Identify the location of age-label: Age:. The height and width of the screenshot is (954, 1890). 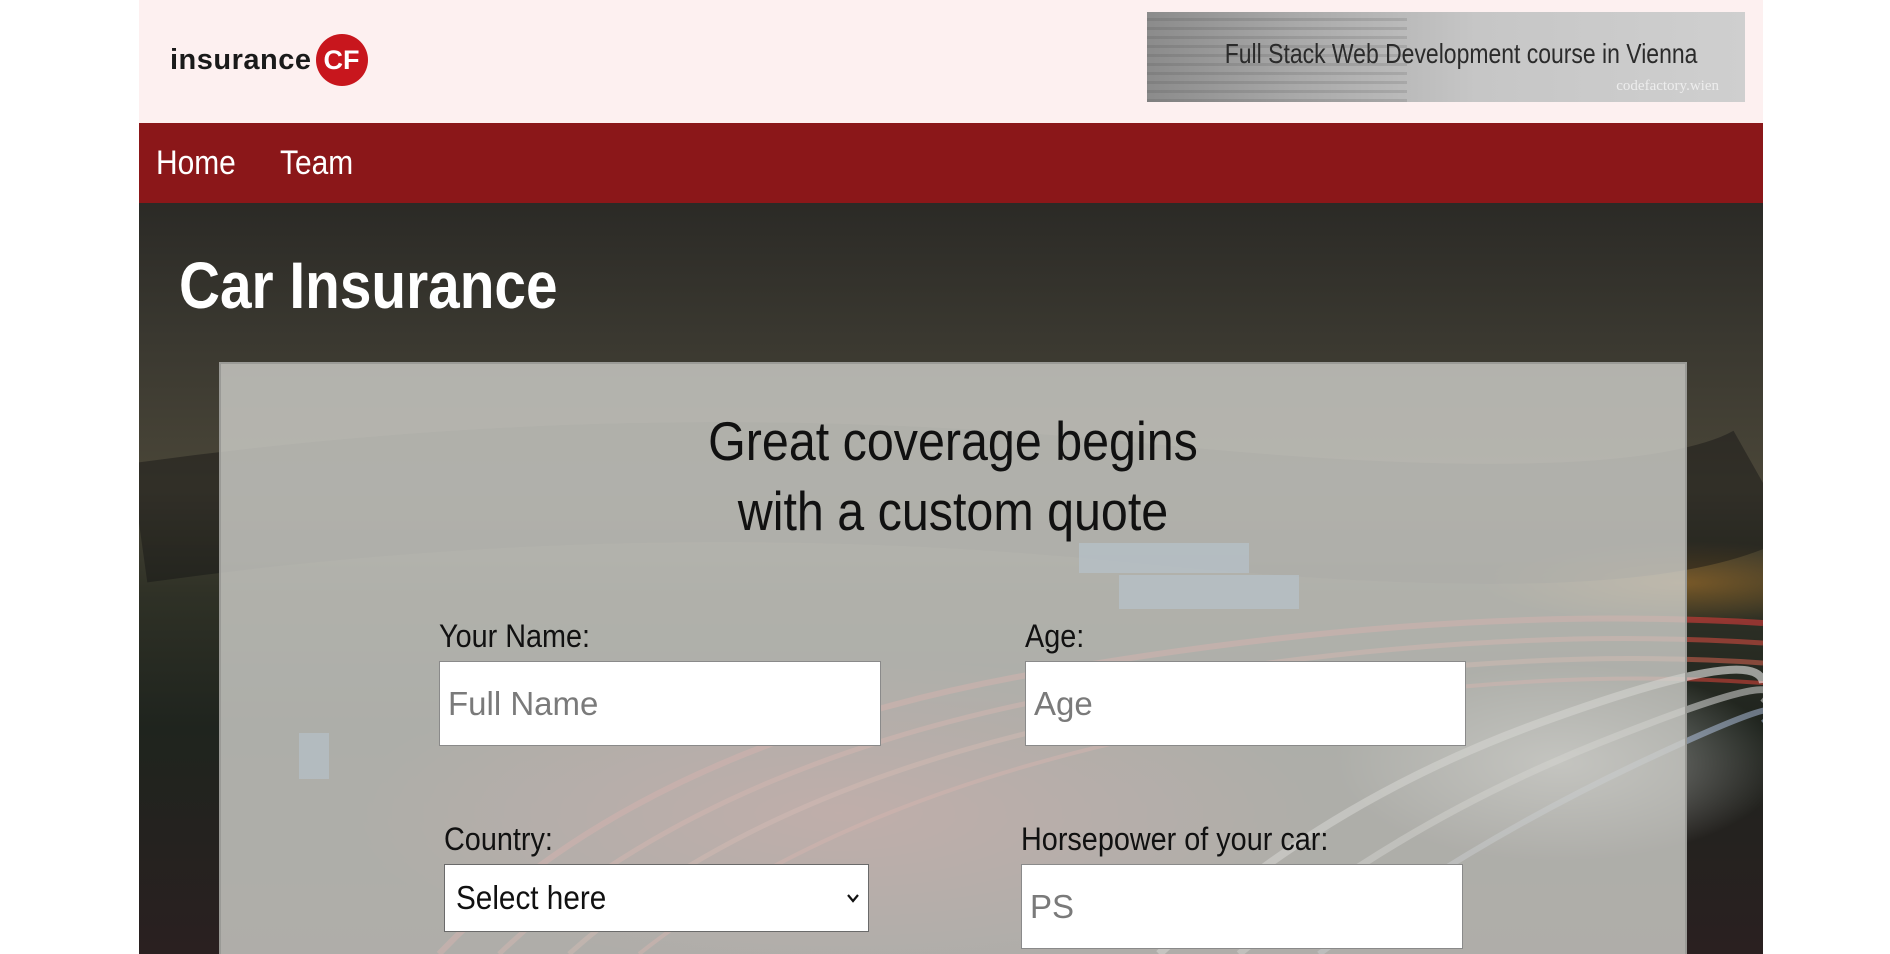
(1055, 636).